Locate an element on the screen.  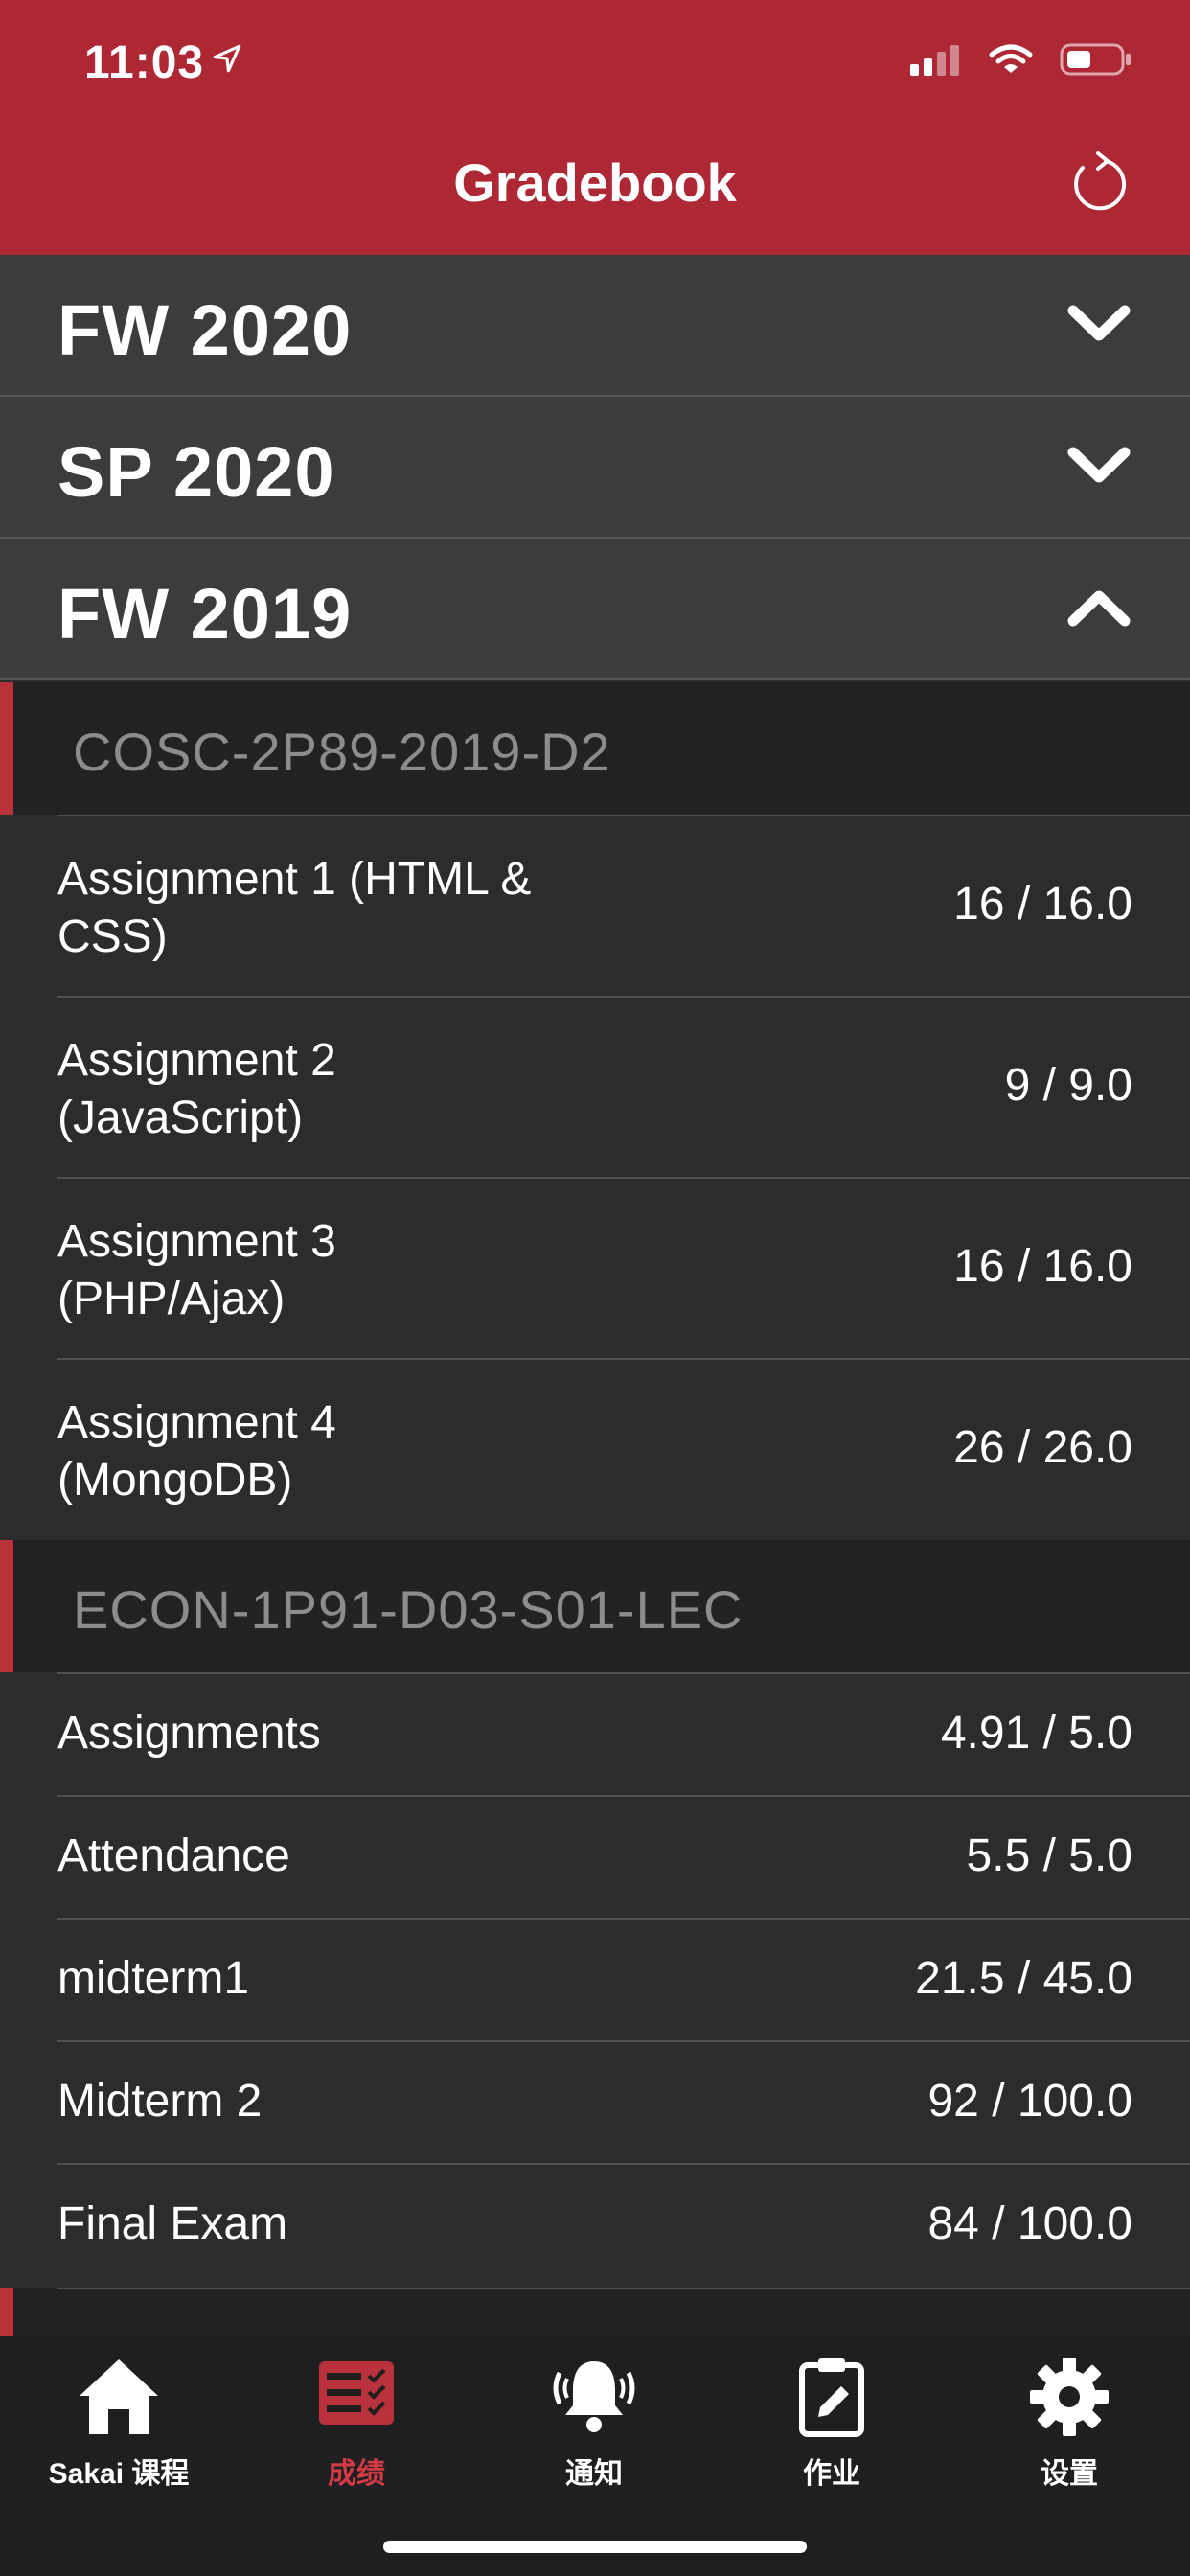
tab-label: 成绩 is located at coordinates (357, 2474).